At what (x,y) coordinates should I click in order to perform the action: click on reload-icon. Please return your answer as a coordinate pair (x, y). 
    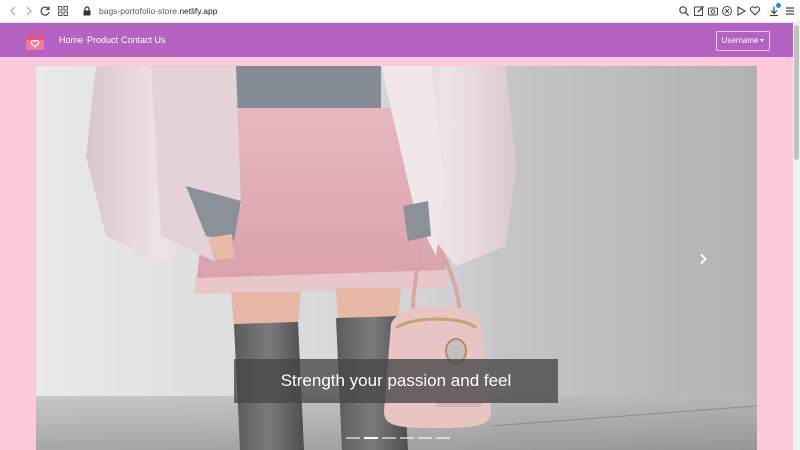
    Looking at the image, I should click on (45, 11).